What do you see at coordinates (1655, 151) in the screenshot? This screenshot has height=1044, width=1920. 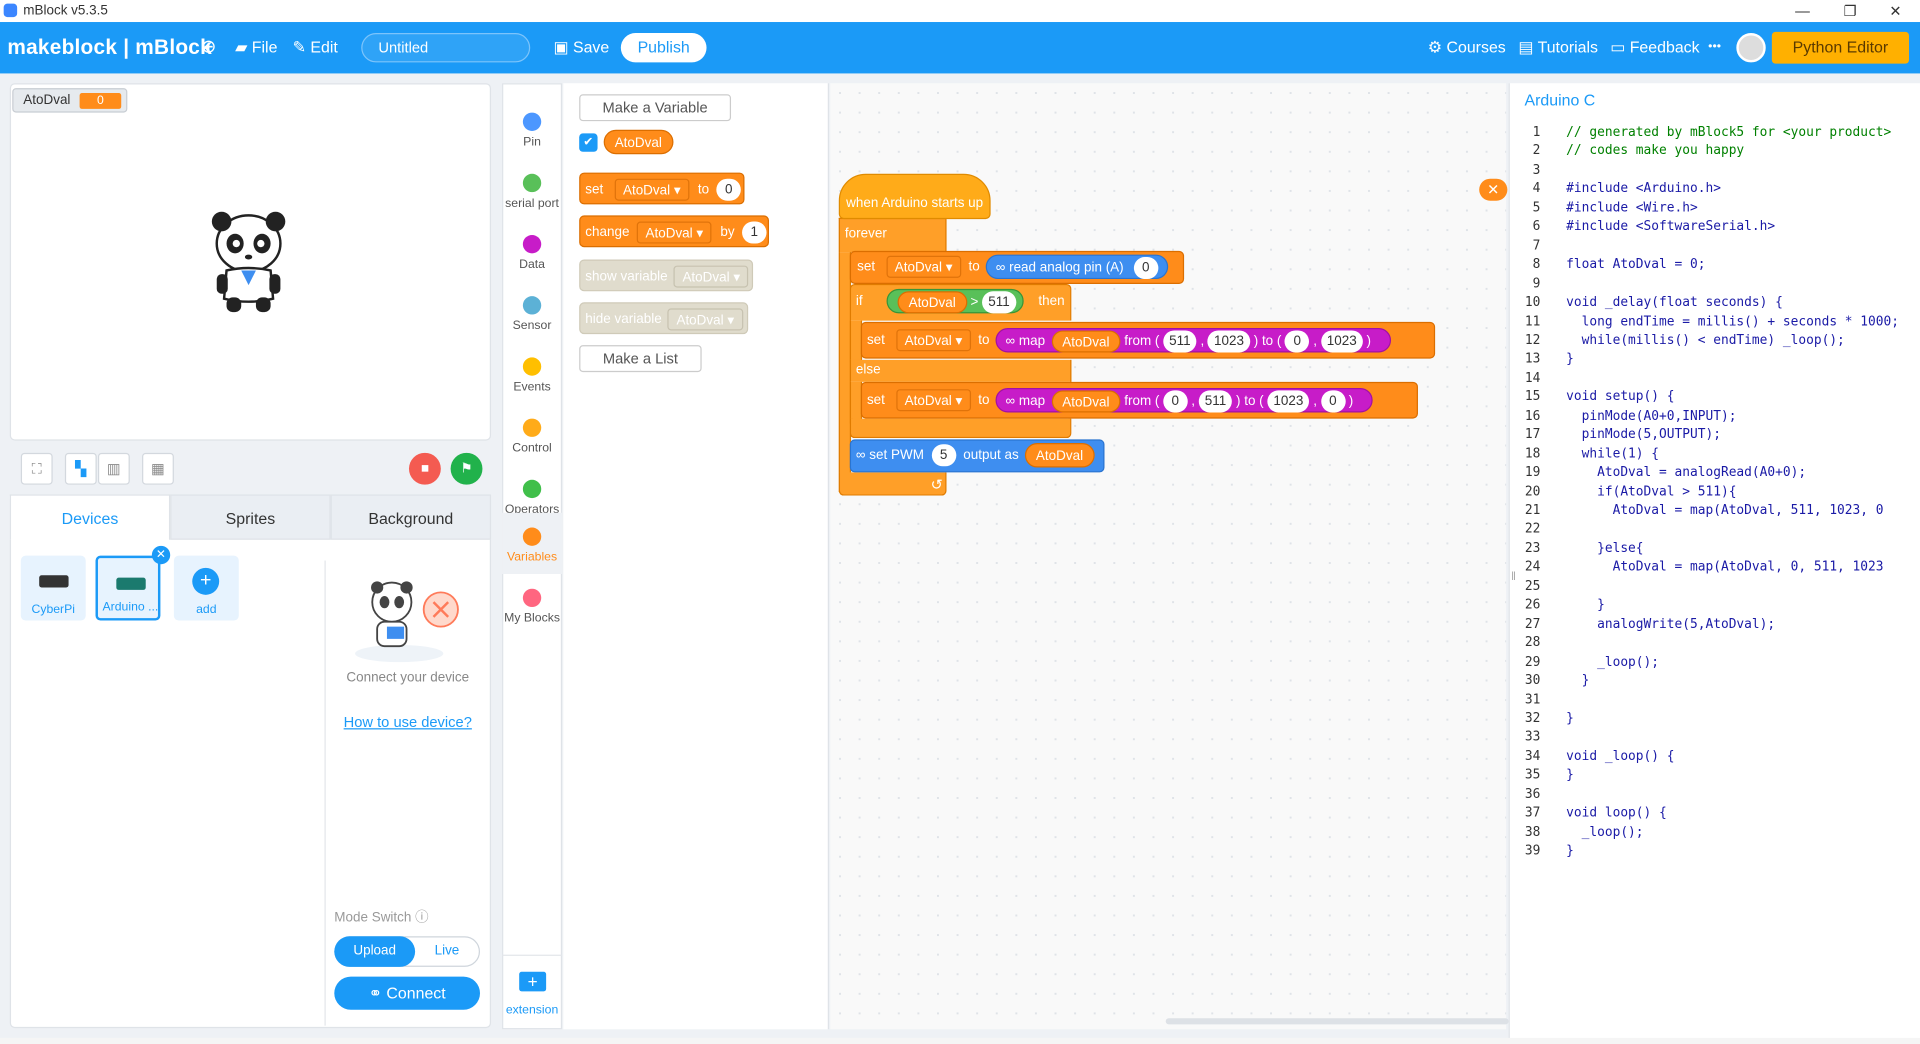 I see `code-line: // codes make you happy` at bounding box center [1655, 151].